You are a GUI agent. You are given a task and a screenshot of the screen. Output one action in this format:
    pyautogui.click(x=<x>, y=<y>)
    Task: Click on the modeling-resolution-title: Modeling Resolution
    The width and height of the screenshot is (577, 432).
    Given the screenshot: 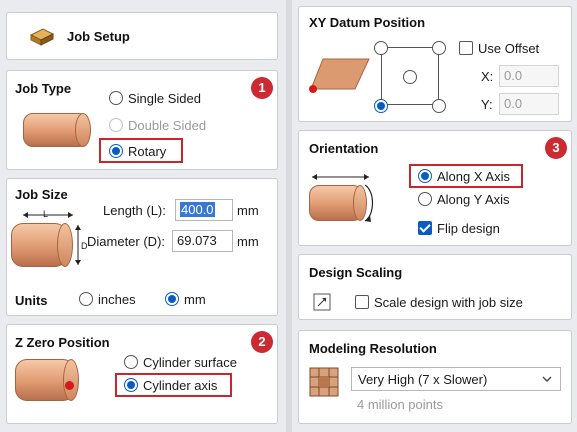 What is the action you would take?
    pyautogui.click(x=373, y=348)
    